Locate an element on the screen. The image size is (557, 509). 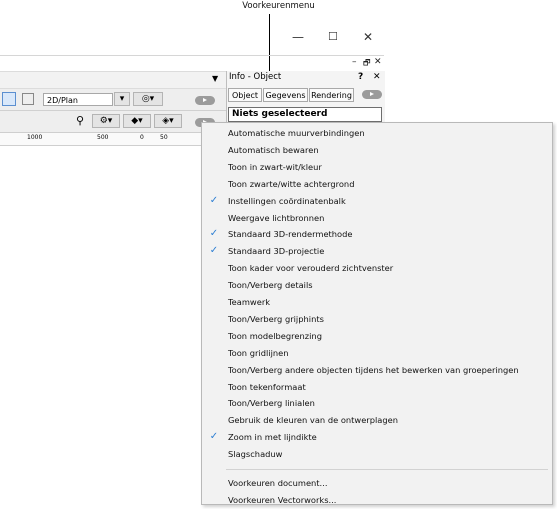
view-bar: ▼ is located at coordinates (113, 80).